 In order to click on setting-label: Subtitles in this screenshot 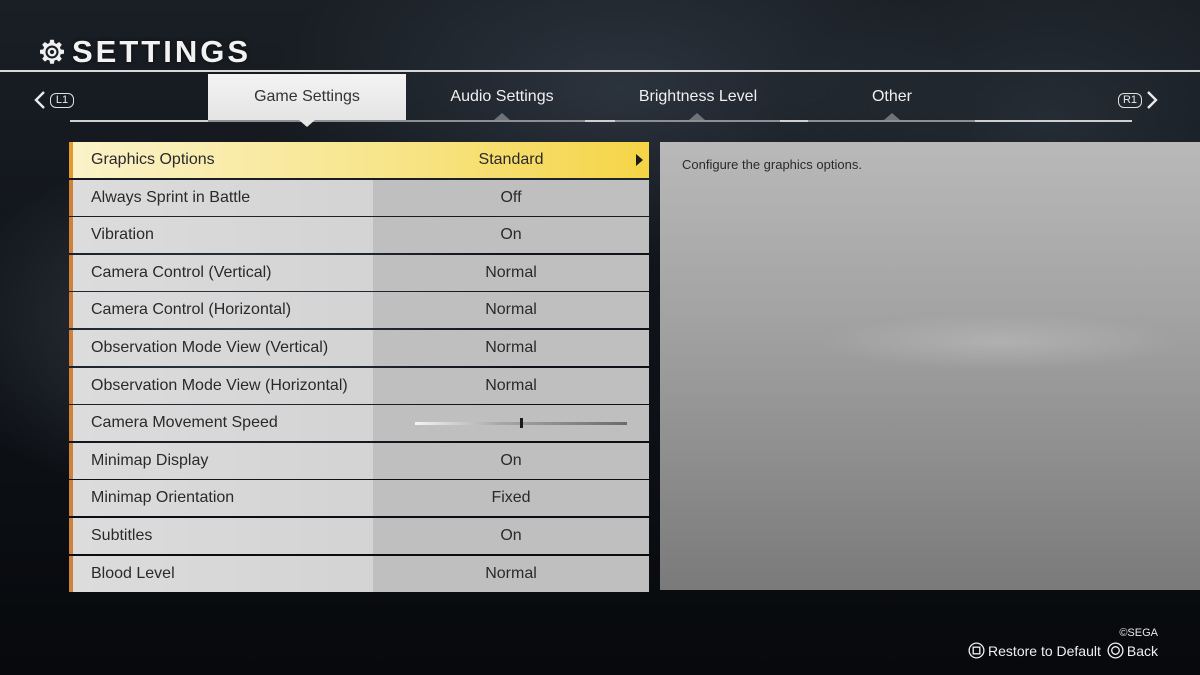, I will do `click(122, 535)`.